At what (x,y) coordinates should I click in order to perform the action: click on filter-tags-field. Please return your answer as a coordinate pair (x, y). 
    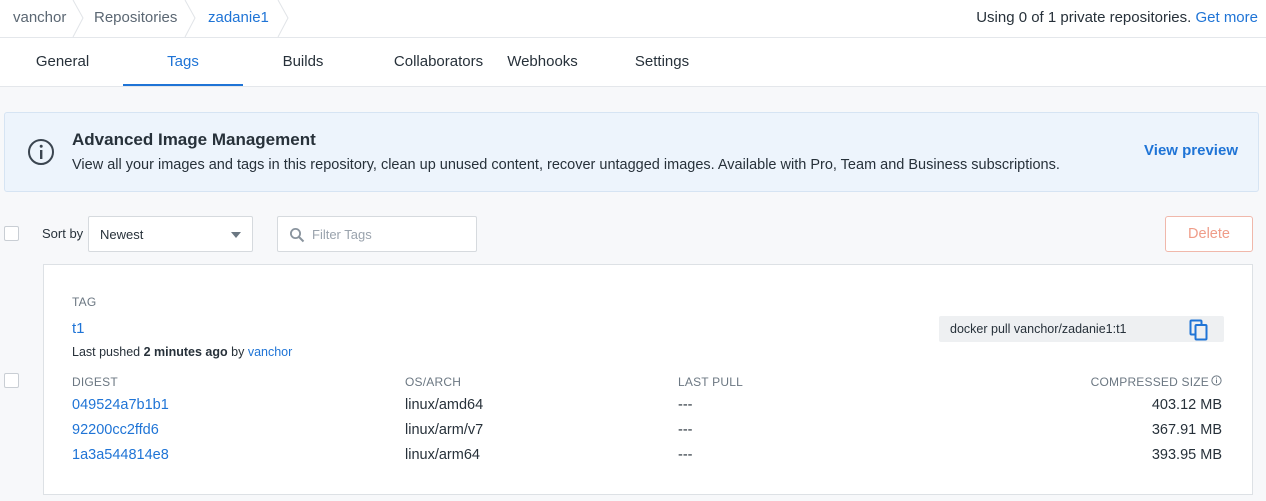
    Looking at the image, I should click on (377, 234).